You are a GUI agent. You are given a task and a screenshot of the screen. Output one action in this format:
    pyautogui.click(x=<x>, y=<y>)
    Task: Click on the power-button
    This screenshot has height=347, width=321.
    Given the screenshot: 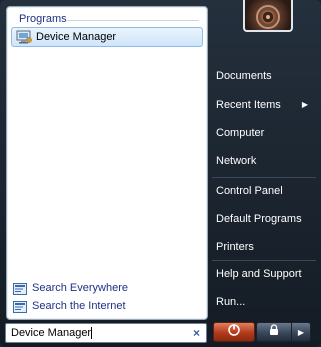 What is the action you would take?
    pyautogui.click(x=234, y=332)
    